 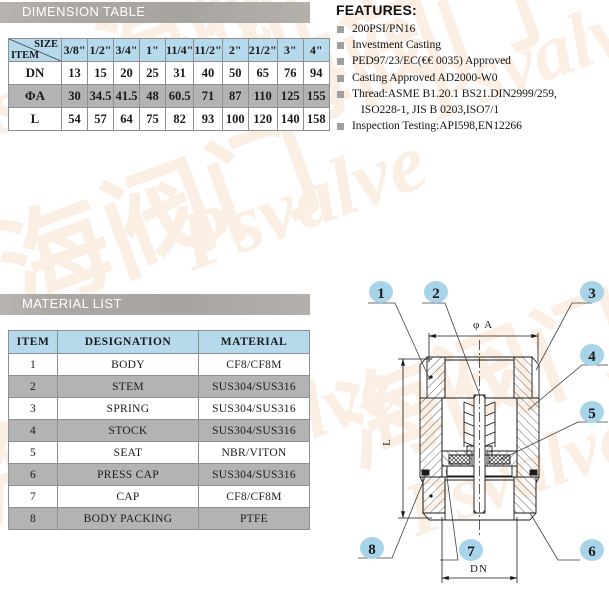 I want to click on dimension-label-phi-a: φ A, so click(x=483, y=325).